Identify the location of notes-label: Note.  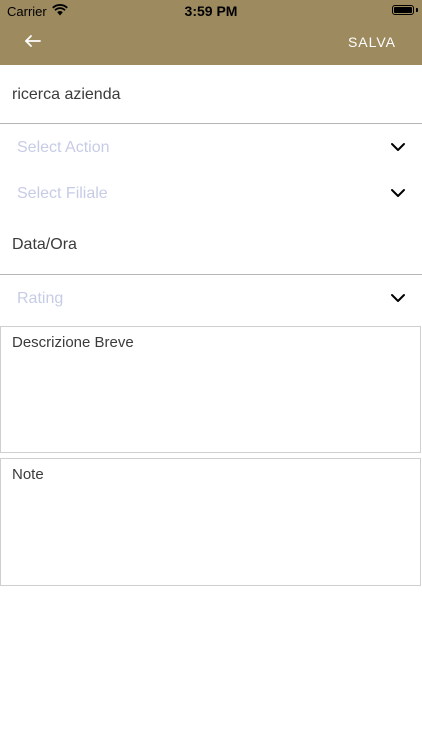
(28, 474).